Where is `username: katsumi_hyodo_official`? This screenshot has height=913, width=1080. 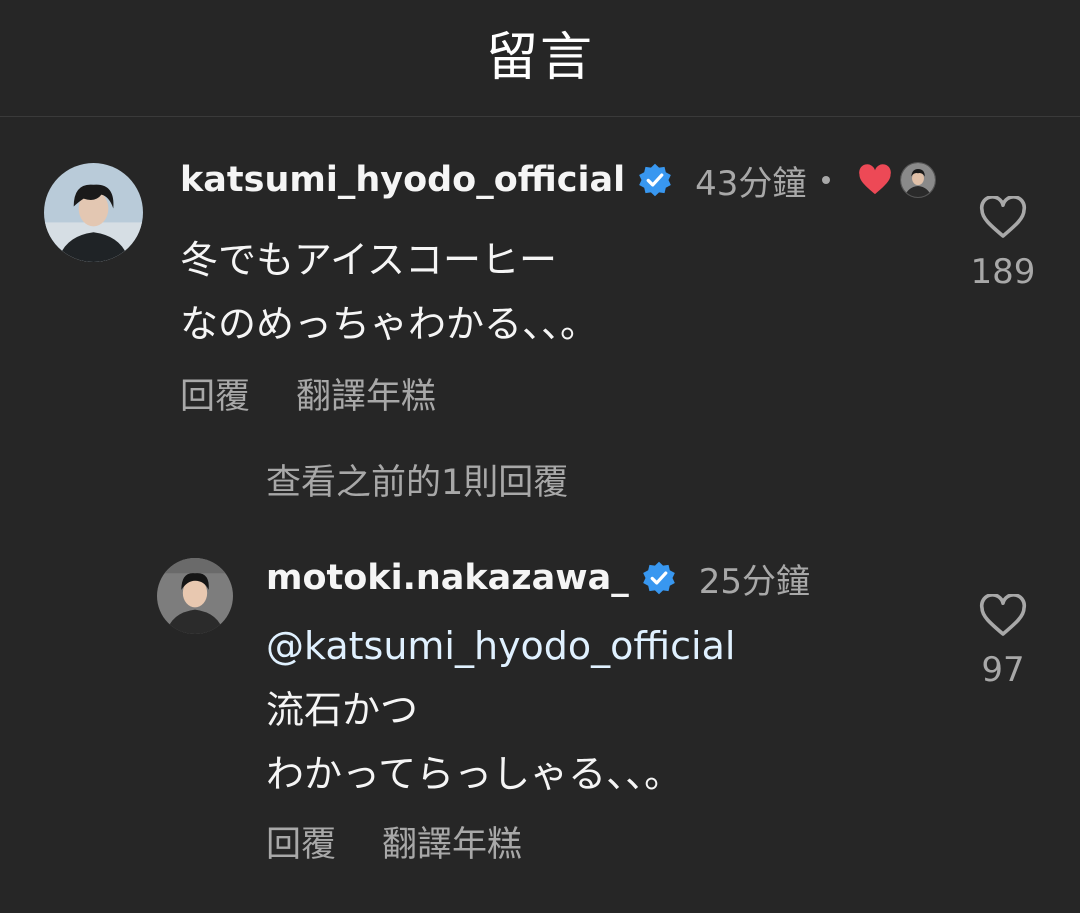 username: katsumi_hyodo_official is located at coordinates (402, 180).